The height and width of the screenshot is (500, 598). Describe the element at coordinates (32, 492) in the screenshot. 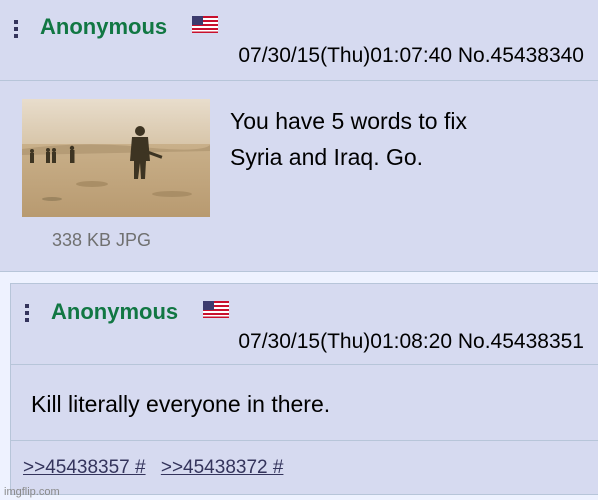

I see `watermark: imgflip.com` at that location.